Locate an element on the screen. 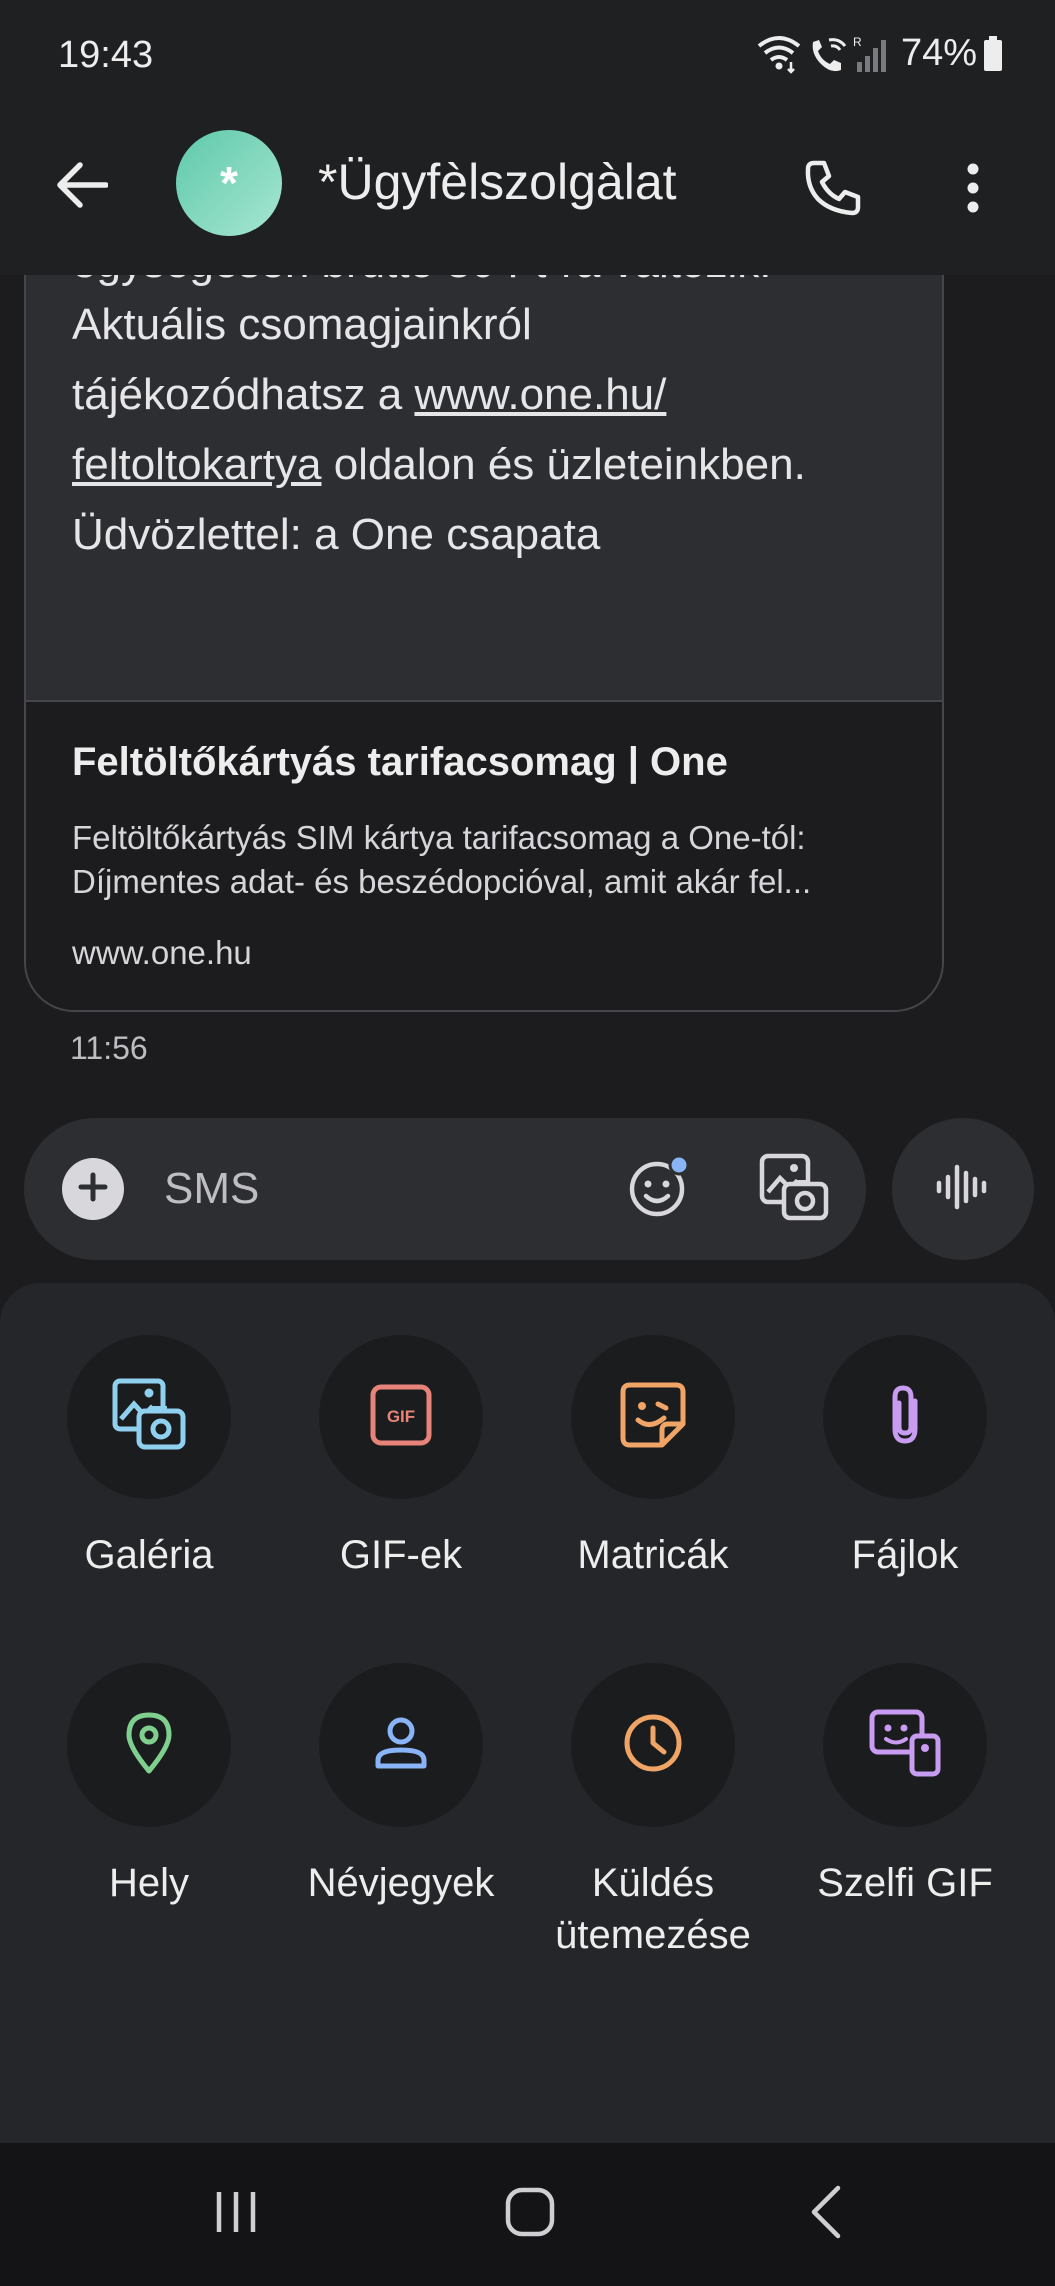  clock-icon is located at coordinates (653, 1745).